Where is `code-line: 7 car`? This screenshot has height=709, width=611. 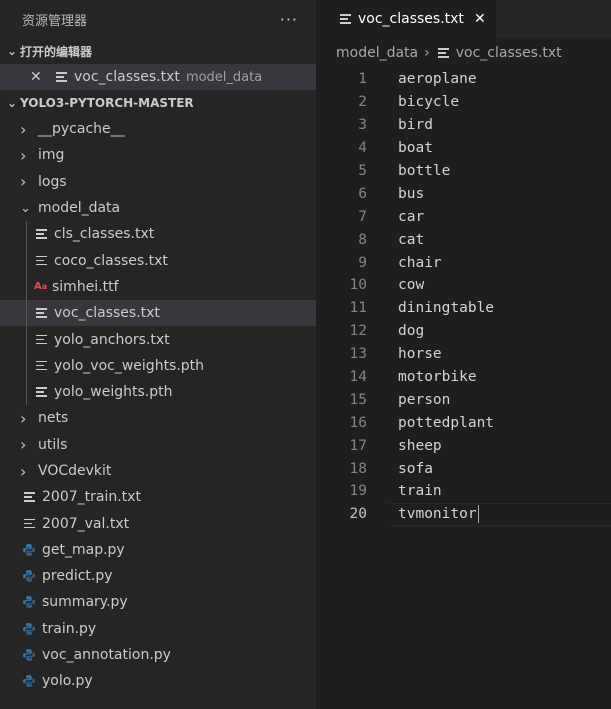 code-line: 7 car is located at coordinates (463, 216).